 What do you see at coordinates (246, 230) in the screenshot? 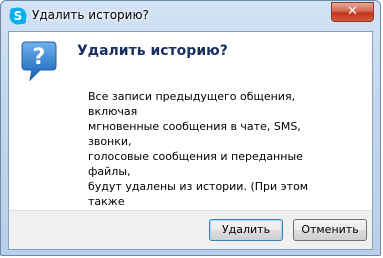
I see `delete-button: Удалить` at bounding box center [246, 230].